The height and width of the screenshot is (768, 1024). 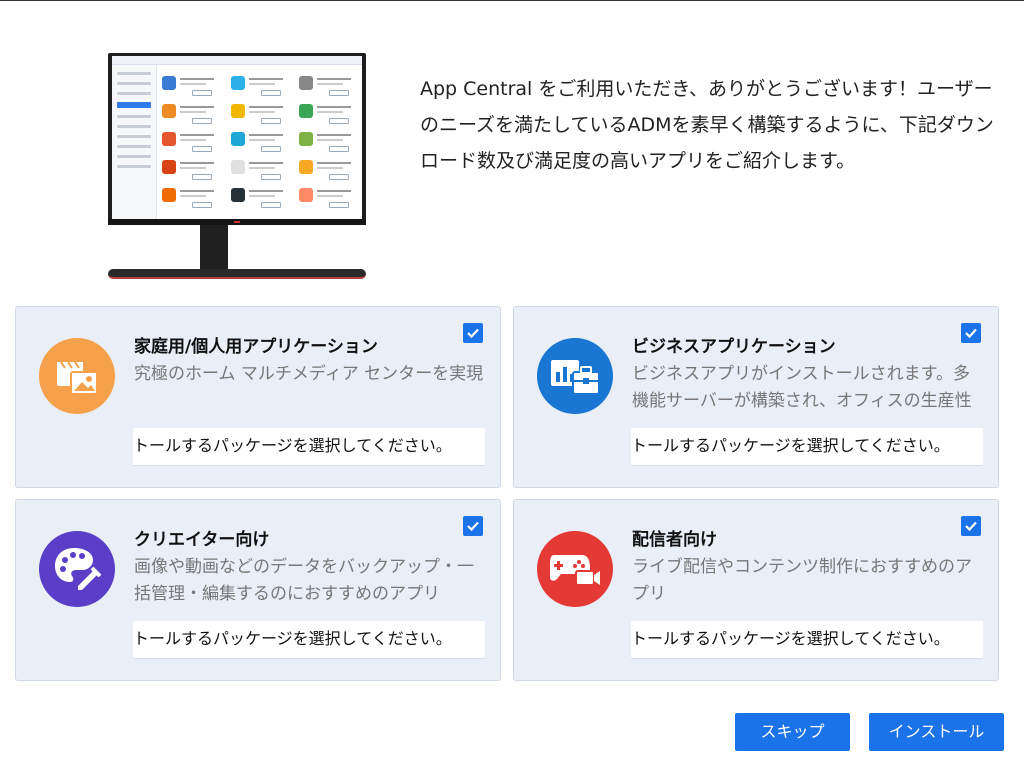 I want to click on media-icon, so click(x=77, y=376).